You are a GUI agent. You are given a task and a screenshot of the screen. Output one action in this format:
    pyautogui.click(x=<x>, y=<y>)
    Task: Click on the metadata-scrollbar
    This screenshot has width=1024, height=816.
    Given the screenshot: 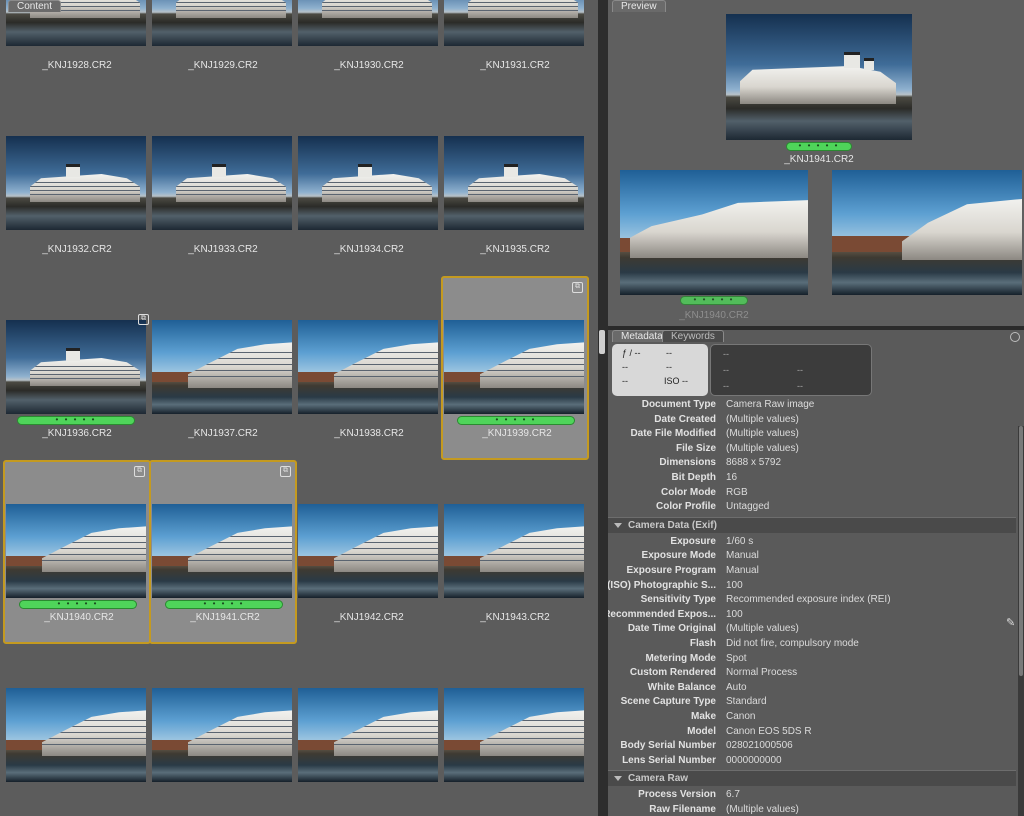 What is the action you would take?
    pyautogui.click(x=1021, y=621)
    